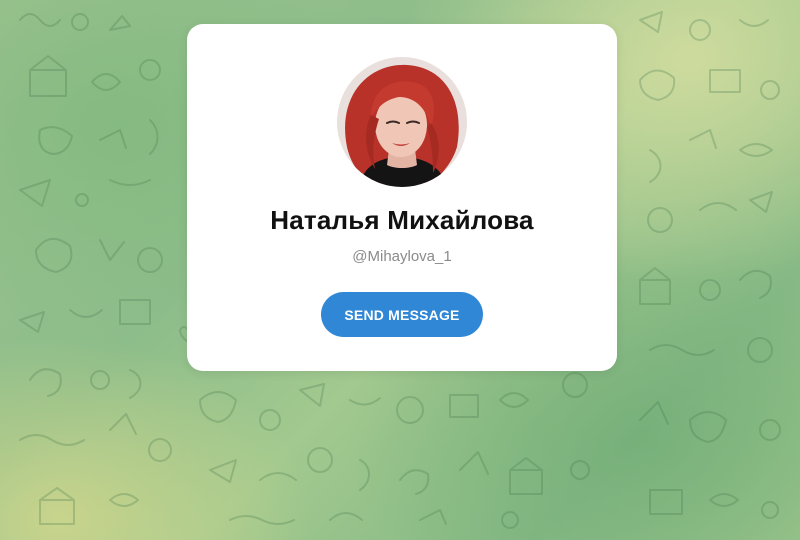 The image size is (800, 540). I want to click on send-message-button: SEND MESSAGE, so click(402, 314).